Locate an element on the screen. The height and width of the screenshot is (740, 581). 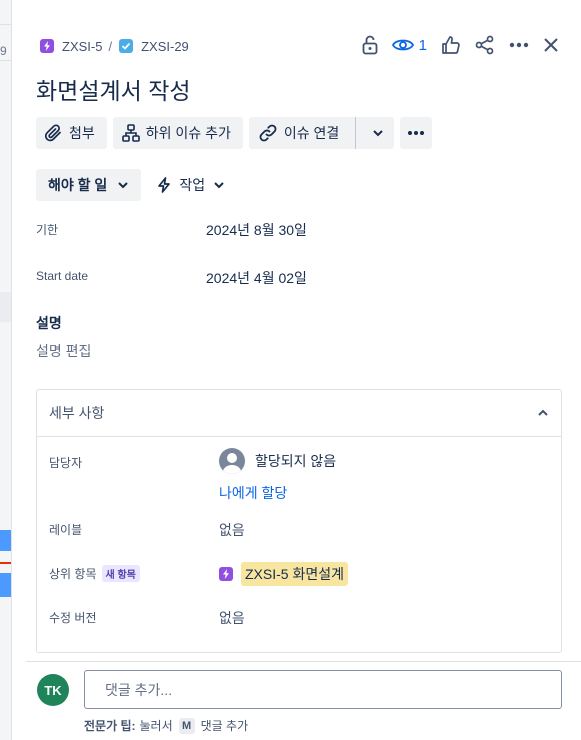
watch-button: 1 is located at coordinates (409, 45).